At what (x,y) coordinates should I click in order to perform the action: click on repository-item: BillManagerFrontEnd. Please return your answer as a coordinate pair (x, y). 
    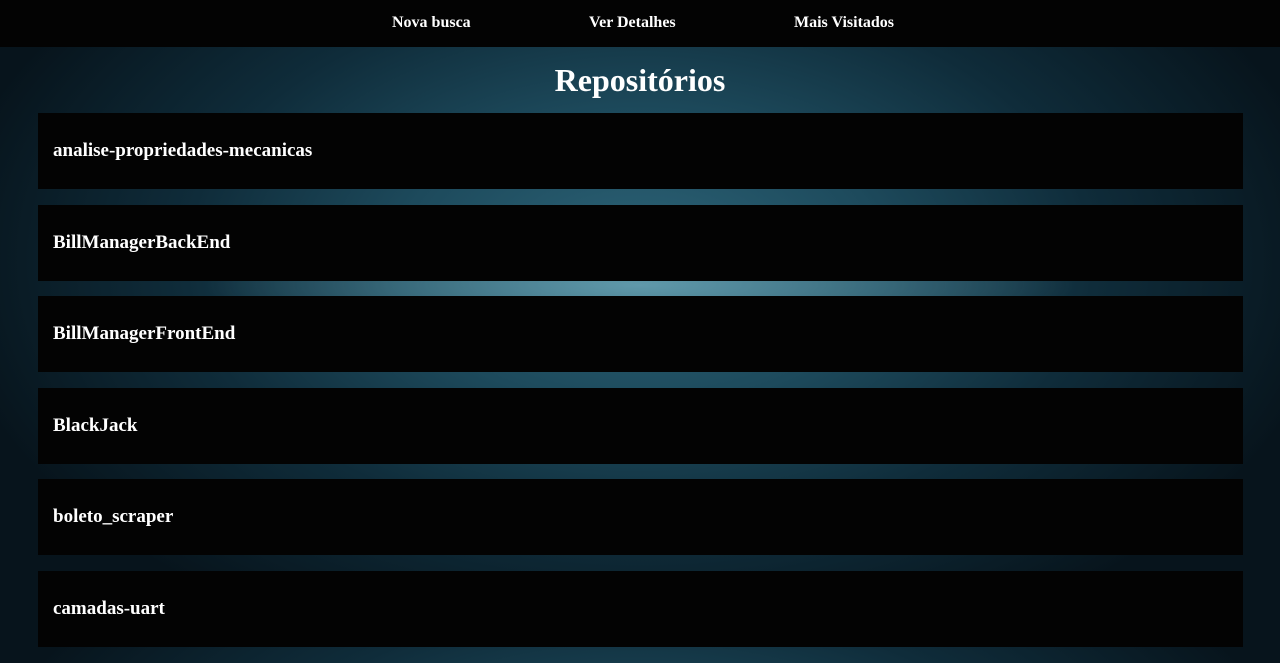
    Looking at the image, I should click on (640, 334).